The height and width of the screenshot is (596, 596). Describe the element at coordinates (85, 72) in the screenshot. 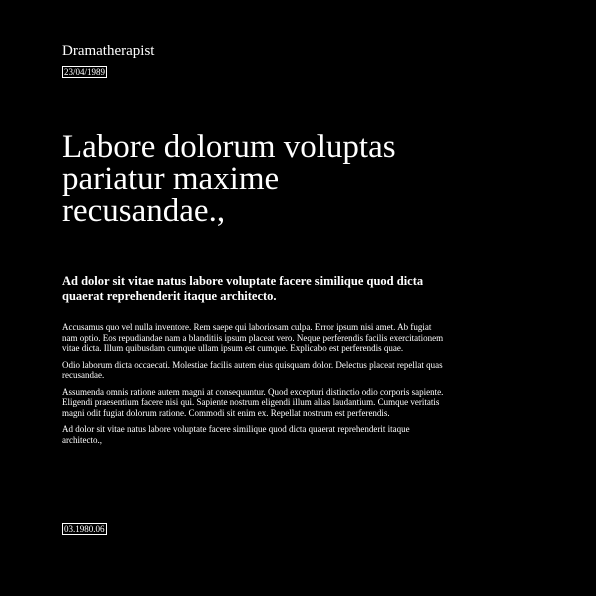

I see `date-badge: 23/04/1989` at that location.